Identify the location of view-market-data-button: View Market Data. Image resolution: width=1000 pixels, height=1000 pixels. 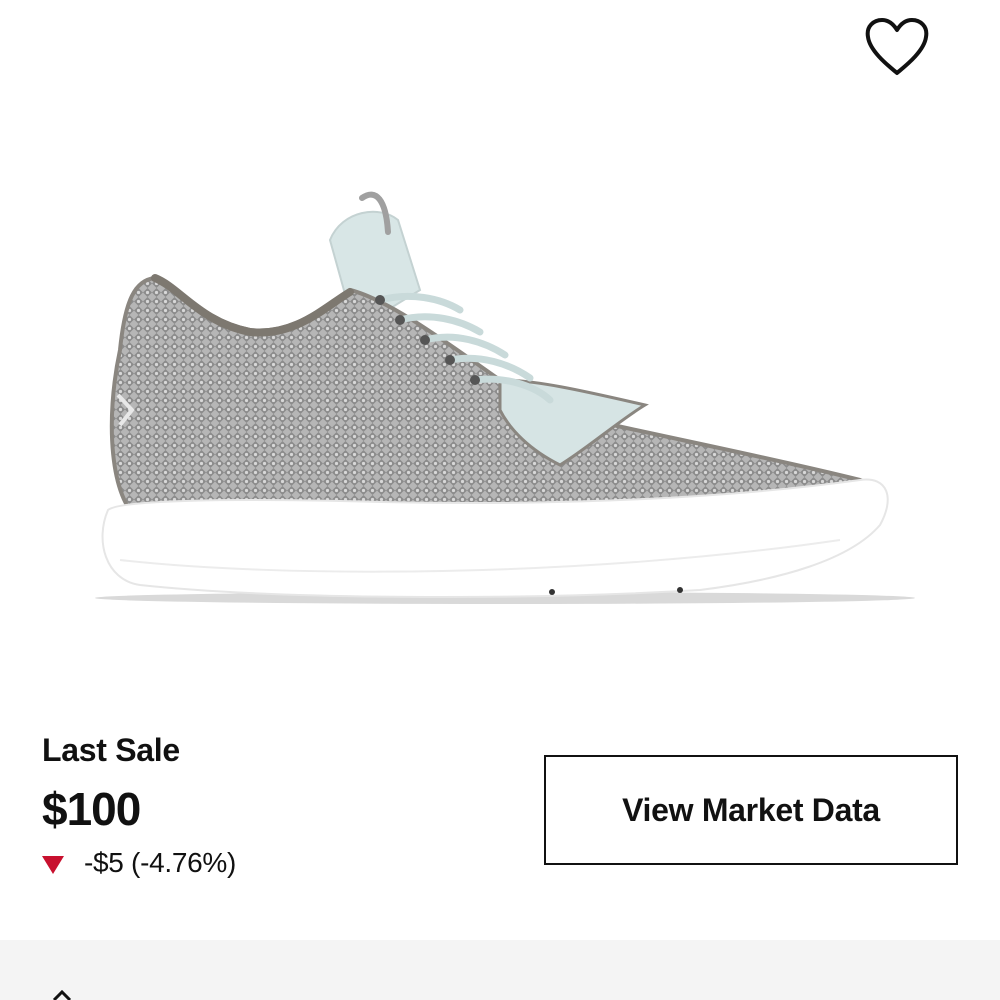
(751, 810).